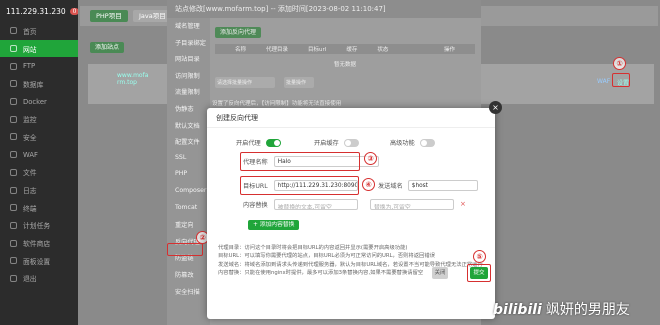 The width and height of the screenshot is (660, 325). I want to click on sidebar-item-label: FTP, so click(29, 66).